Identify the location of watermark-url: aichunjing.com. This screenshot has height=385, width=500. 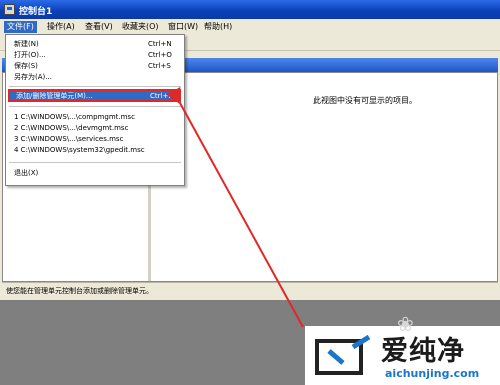
(432, 373).